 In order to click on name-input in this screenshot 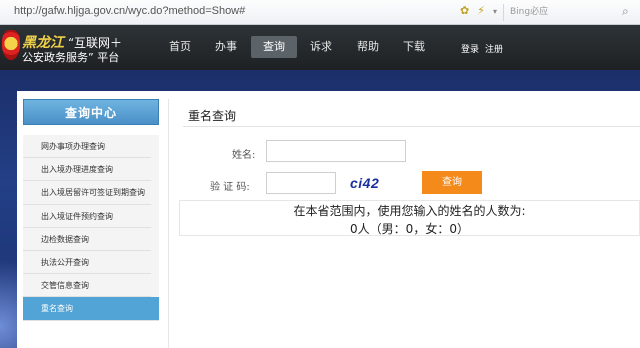, I will do `click(336, 151)`.